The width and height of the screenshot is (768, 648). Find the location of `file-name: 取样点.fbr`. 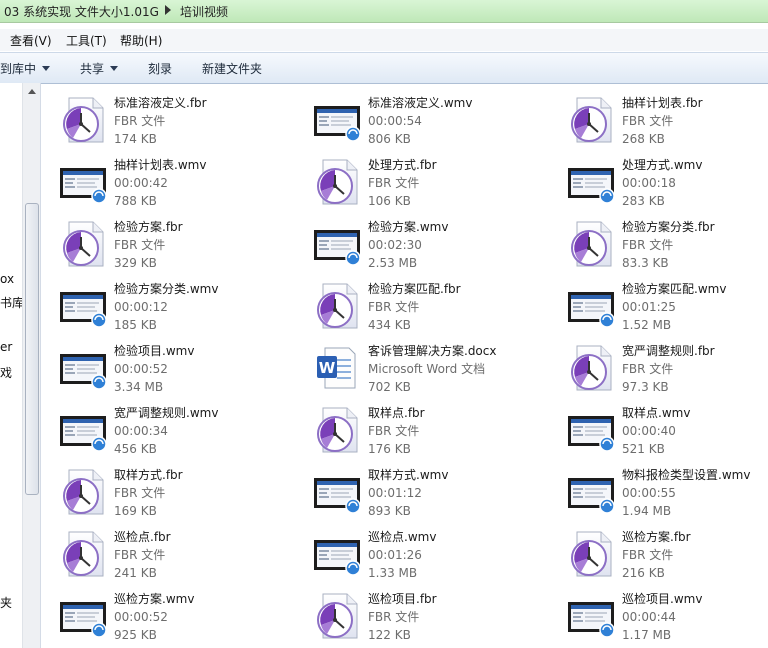

file-name: 取样点.fbr is located at coordinates (396, 413).